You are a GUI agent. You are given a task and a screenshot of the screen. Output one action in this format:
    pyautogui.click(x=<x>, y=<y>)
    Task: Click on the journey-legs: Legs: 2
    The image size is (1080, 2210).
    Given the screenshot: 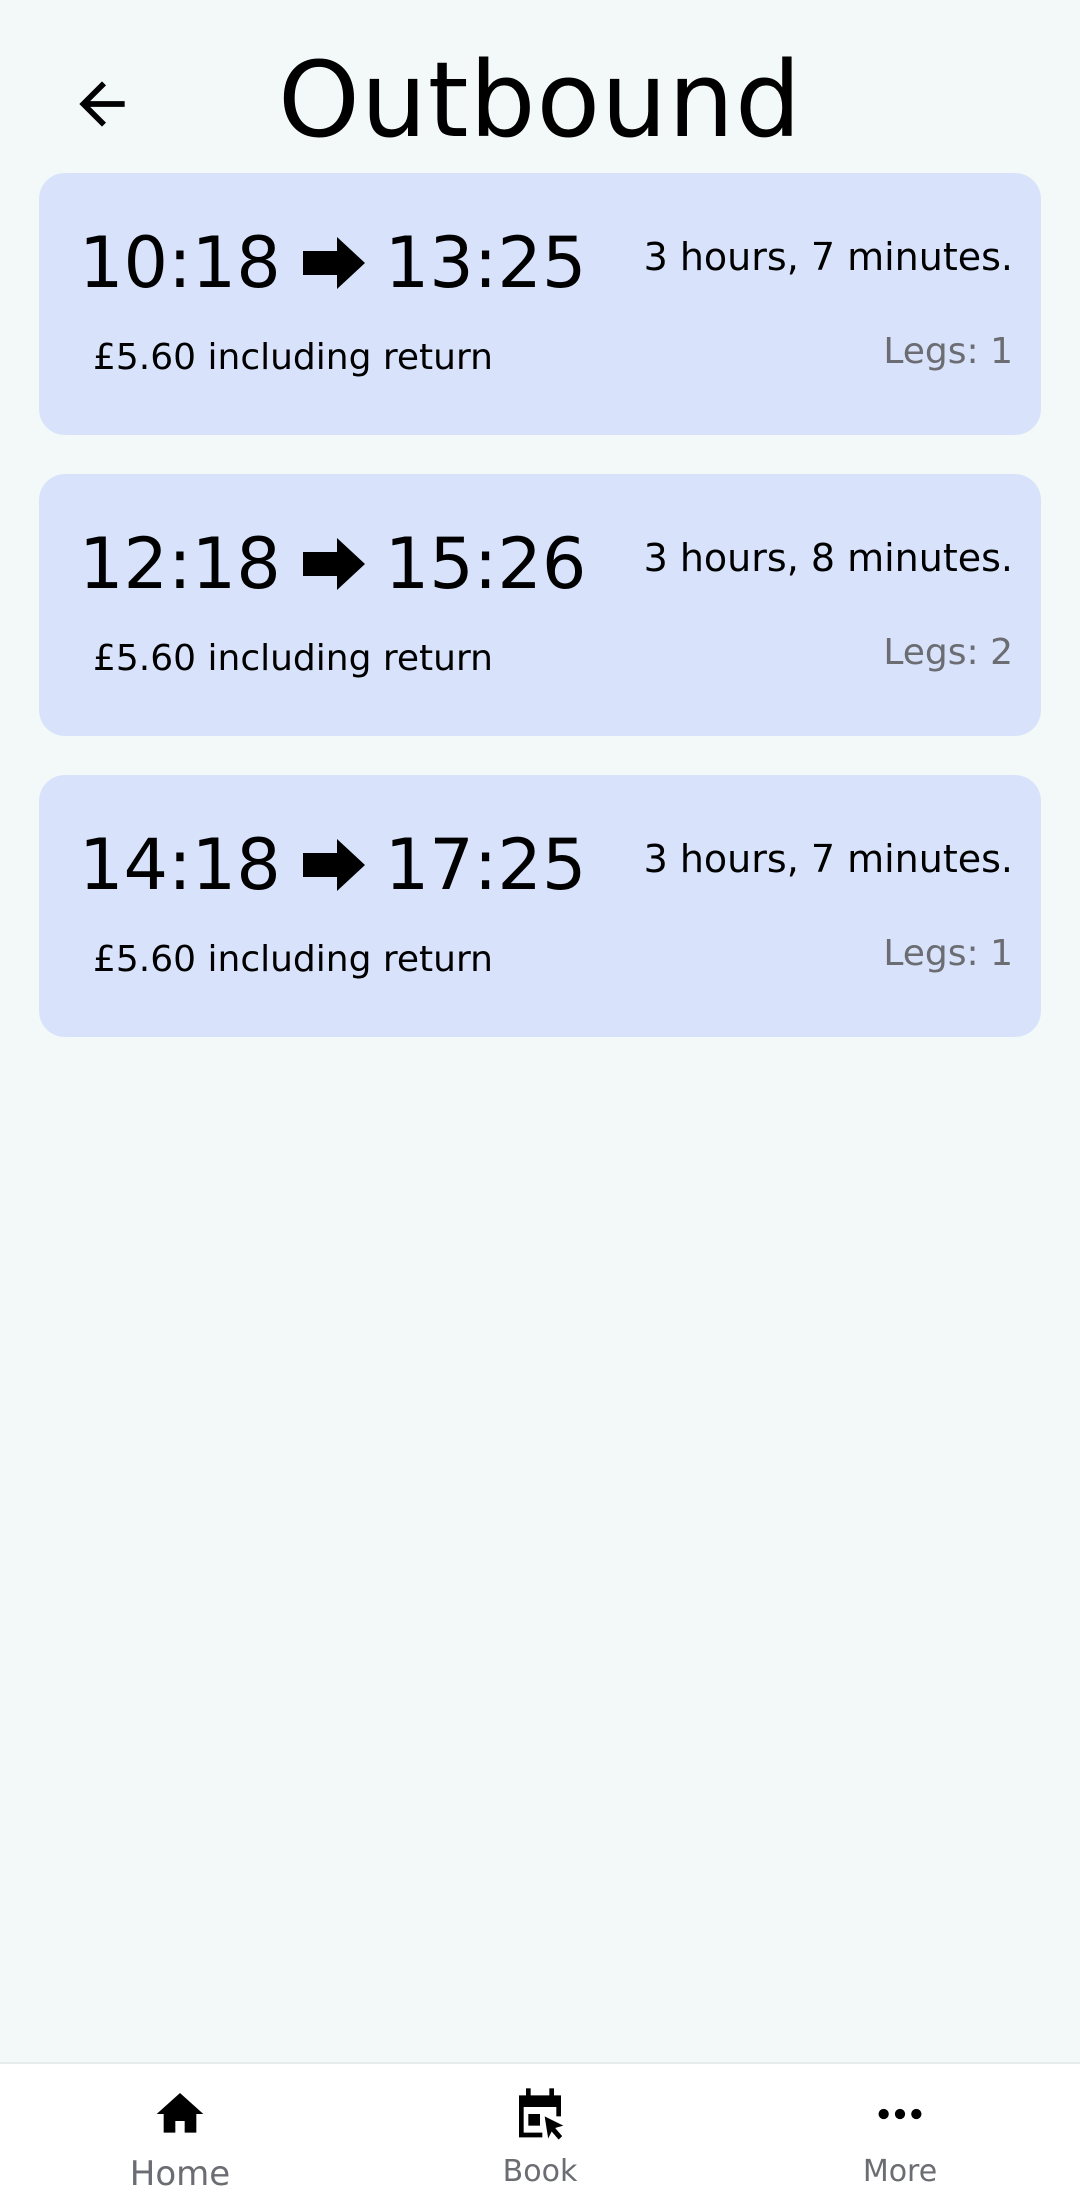 What is the action you would take?
    pyautogui.click(x=948, y=652)
    